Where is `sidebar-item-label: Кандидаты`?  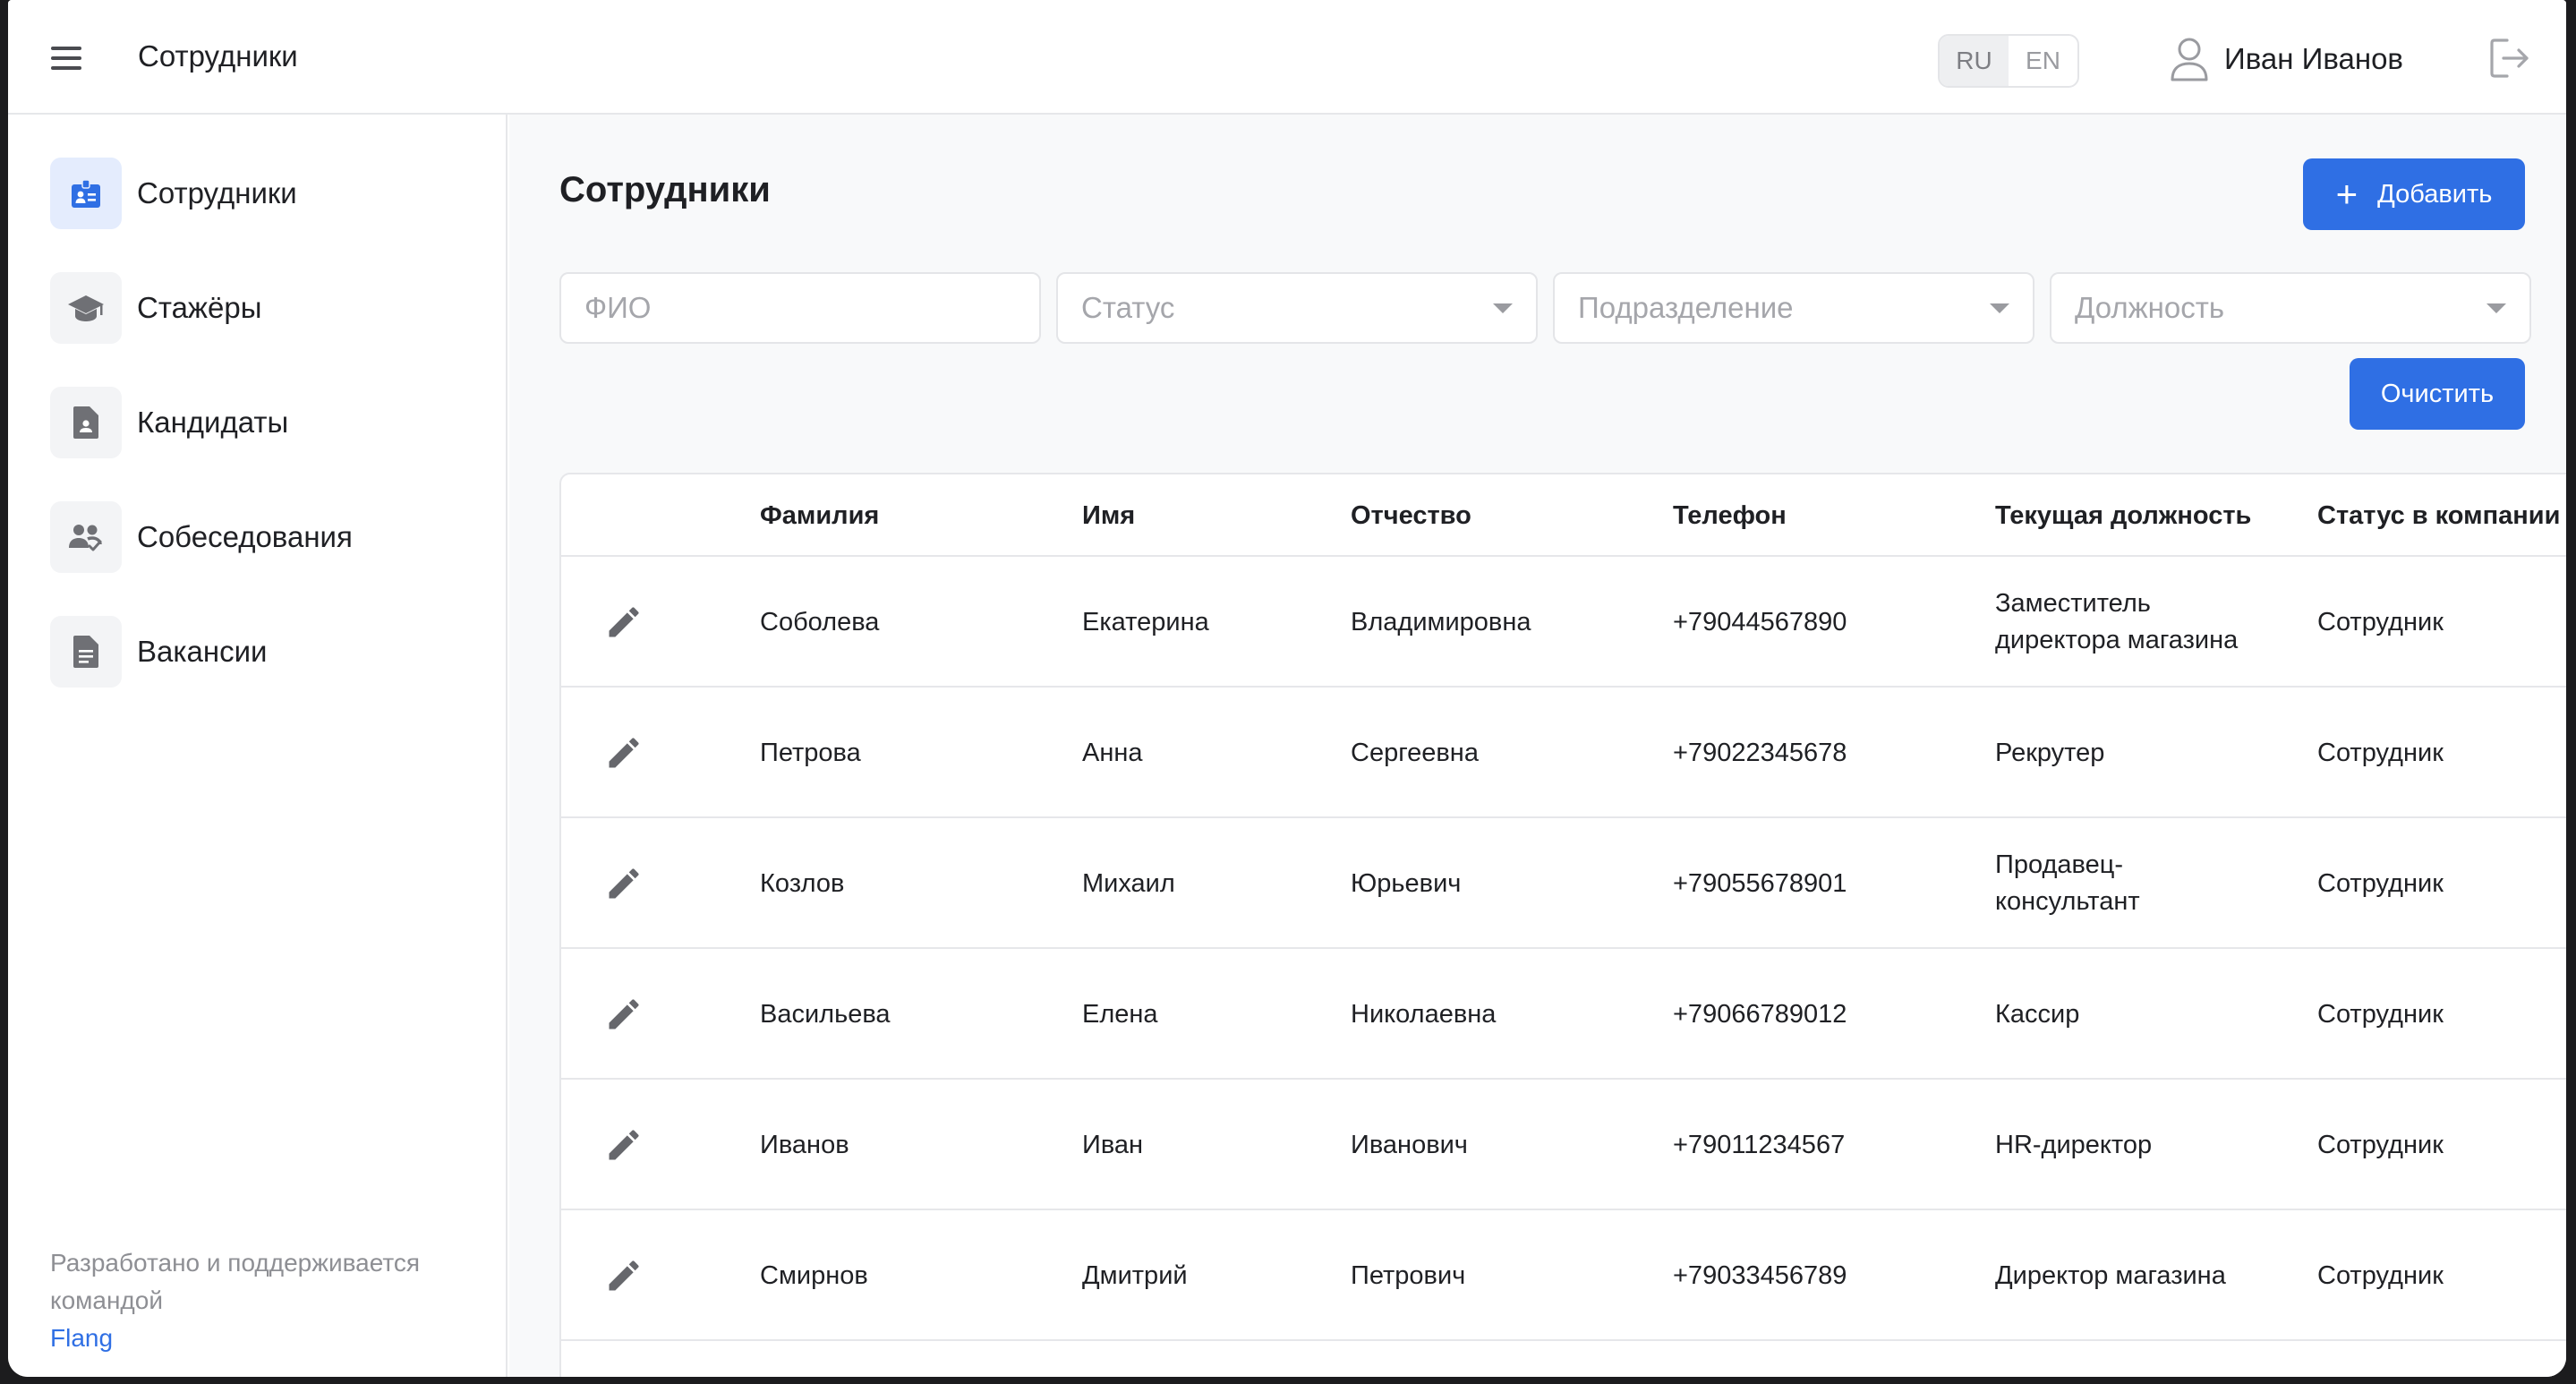
sidebar-item-label: Кандидаты is located at coordinates (213, 422).